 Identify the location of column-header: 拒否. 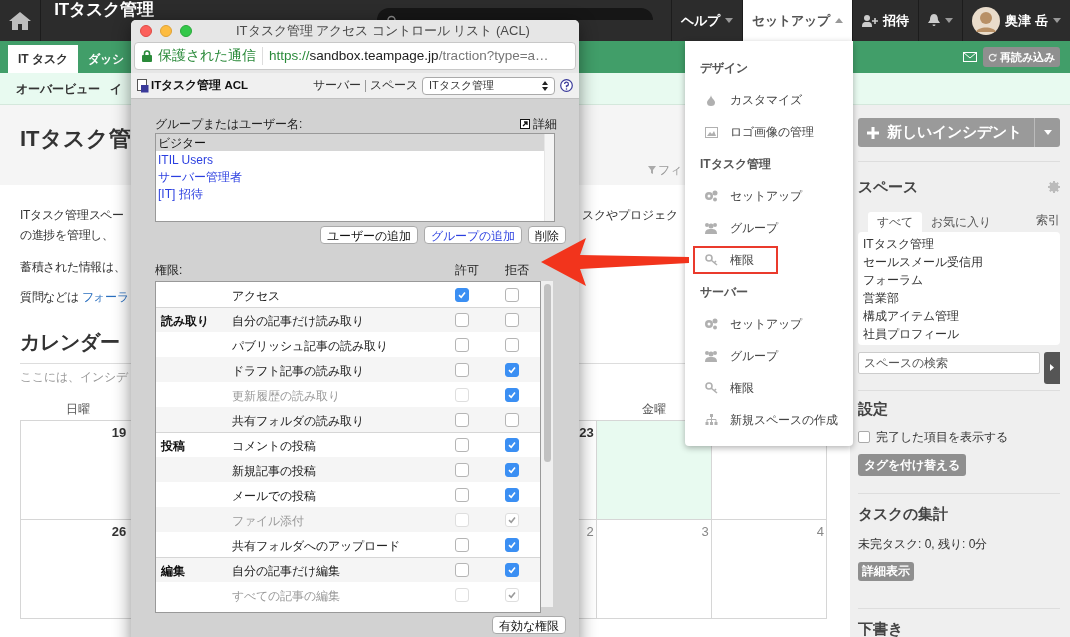
(517, 270).